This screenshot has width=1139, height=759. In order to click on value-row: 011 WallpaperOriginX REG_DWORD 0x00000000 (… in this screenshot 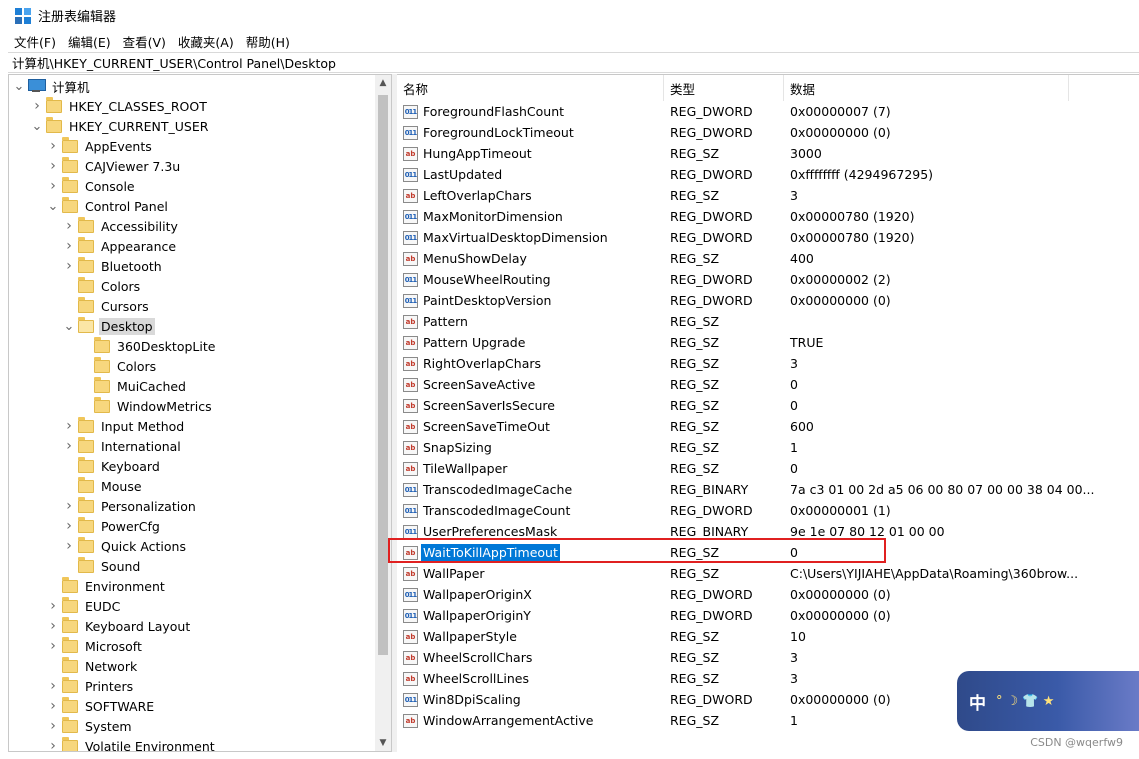, I will do `click(768, 594)`.